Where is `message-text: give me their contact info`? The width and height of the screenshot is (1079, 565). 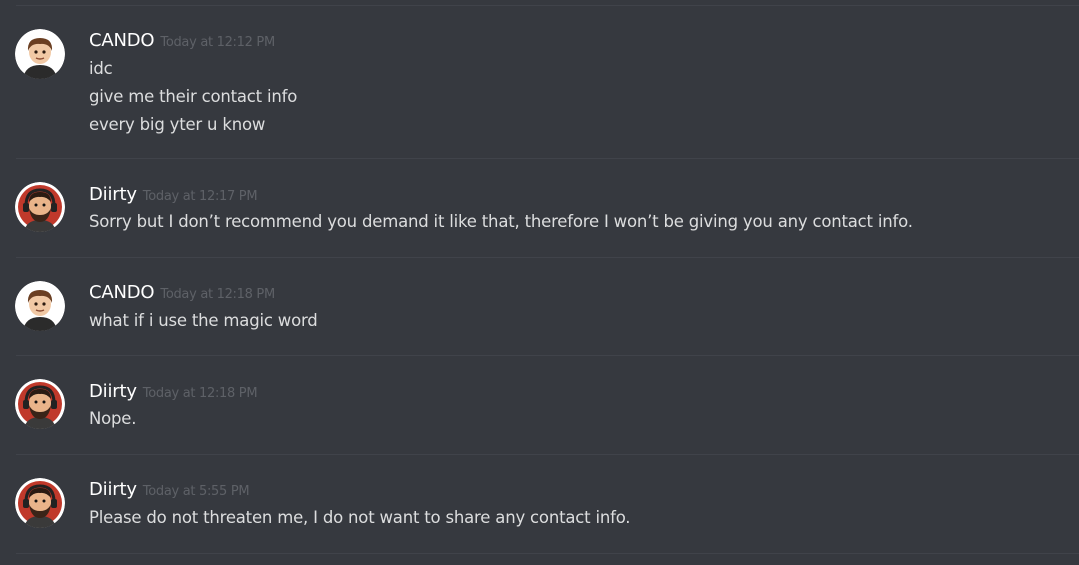 message-text: give me their contact info is located at coordinates (193, 96).